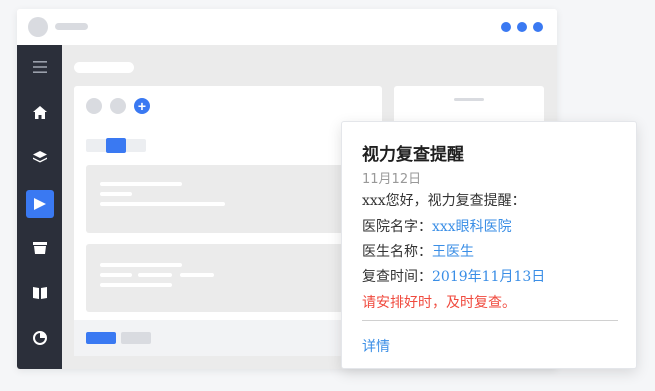  Describe the element at coordinates (490, 320) in the screenshot. I see `divider` at that location.